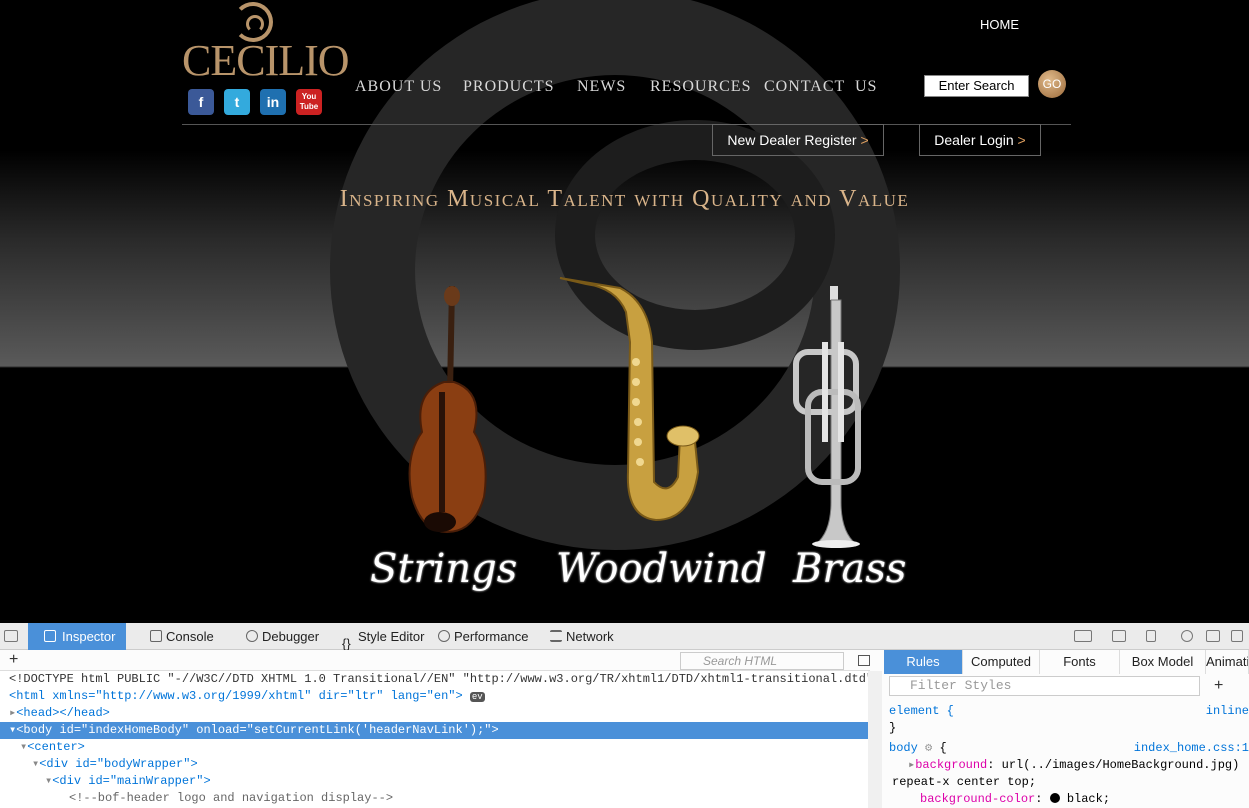  What do you see at coordinates (999, 24) in the screenshot?
I see `home-link: HOME` at bounding box center [999, 24].